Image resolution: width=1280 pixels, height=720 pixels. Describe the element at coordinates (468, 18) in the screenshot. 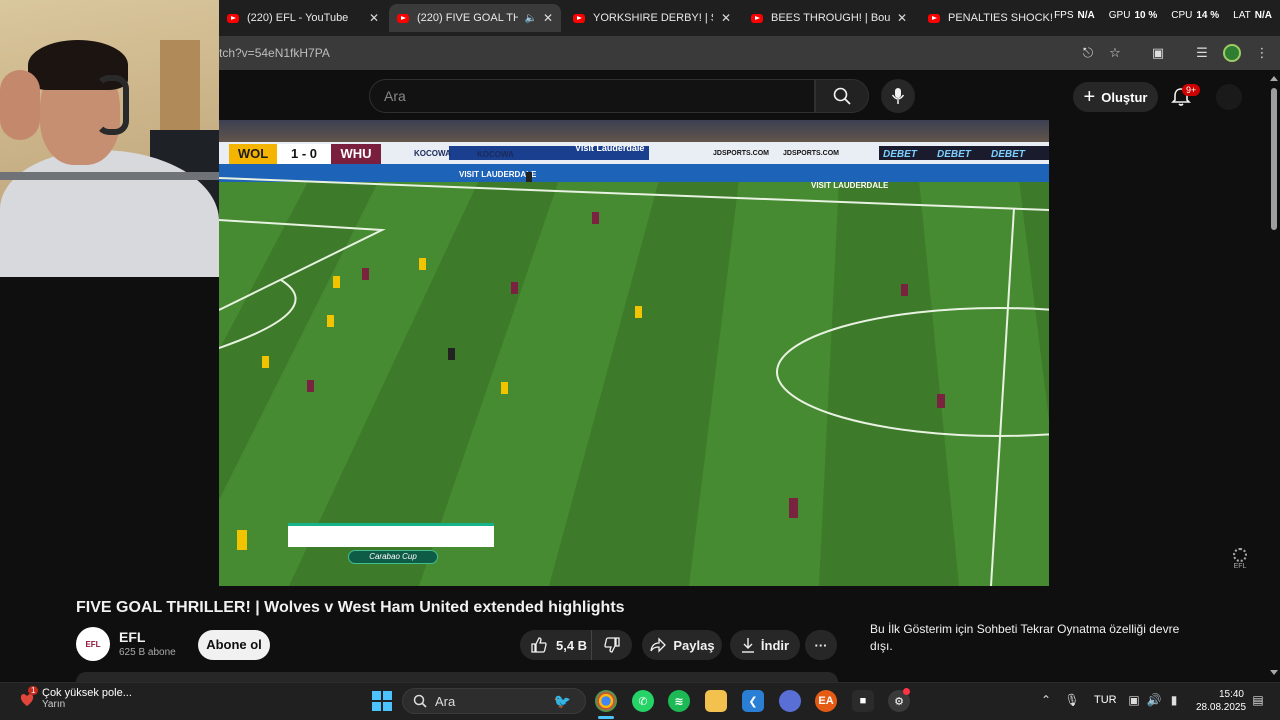

I see `tab-title: (220) FIVE GOAL THRILLER` at that location.